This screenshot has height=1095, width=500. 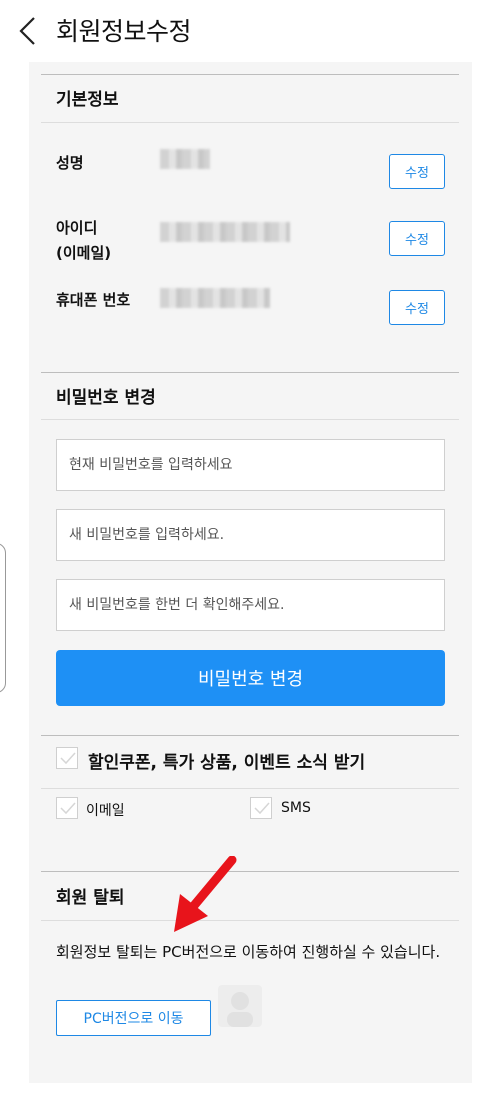 What do you see at coordinates (185, 159) in the screenshot?
I see `name-value-redacted` at bounding box center [185, 159].